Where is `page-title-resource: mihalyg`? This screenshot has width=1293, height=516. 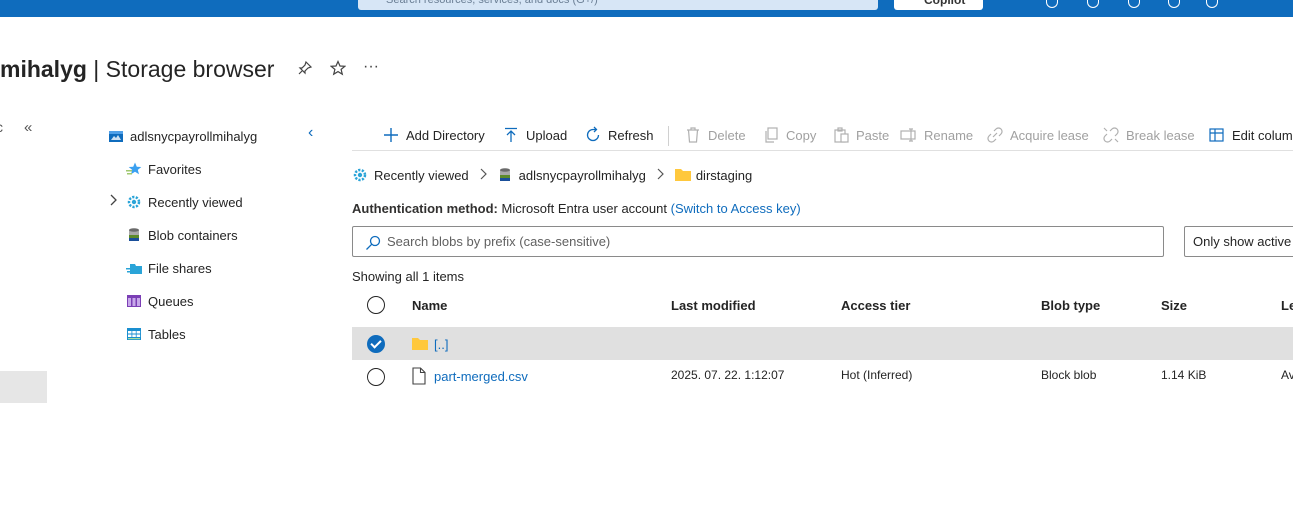
page-title-resource: mihalyg is located at coordinates (43, 69).